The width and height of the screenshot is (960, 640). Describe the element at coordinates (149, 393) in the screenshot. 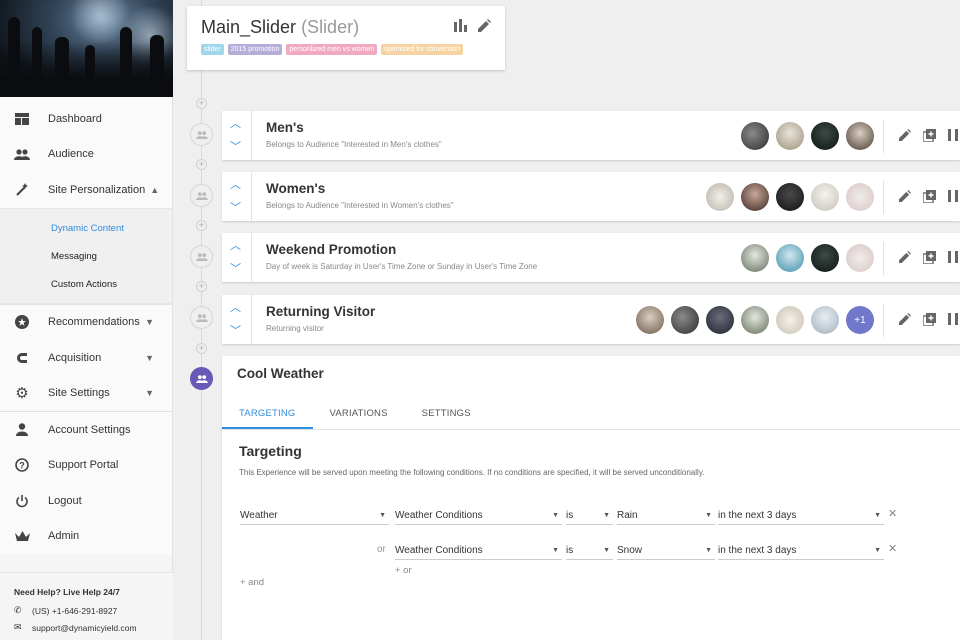

I see `chevron-down-icon: ▼` at that location.